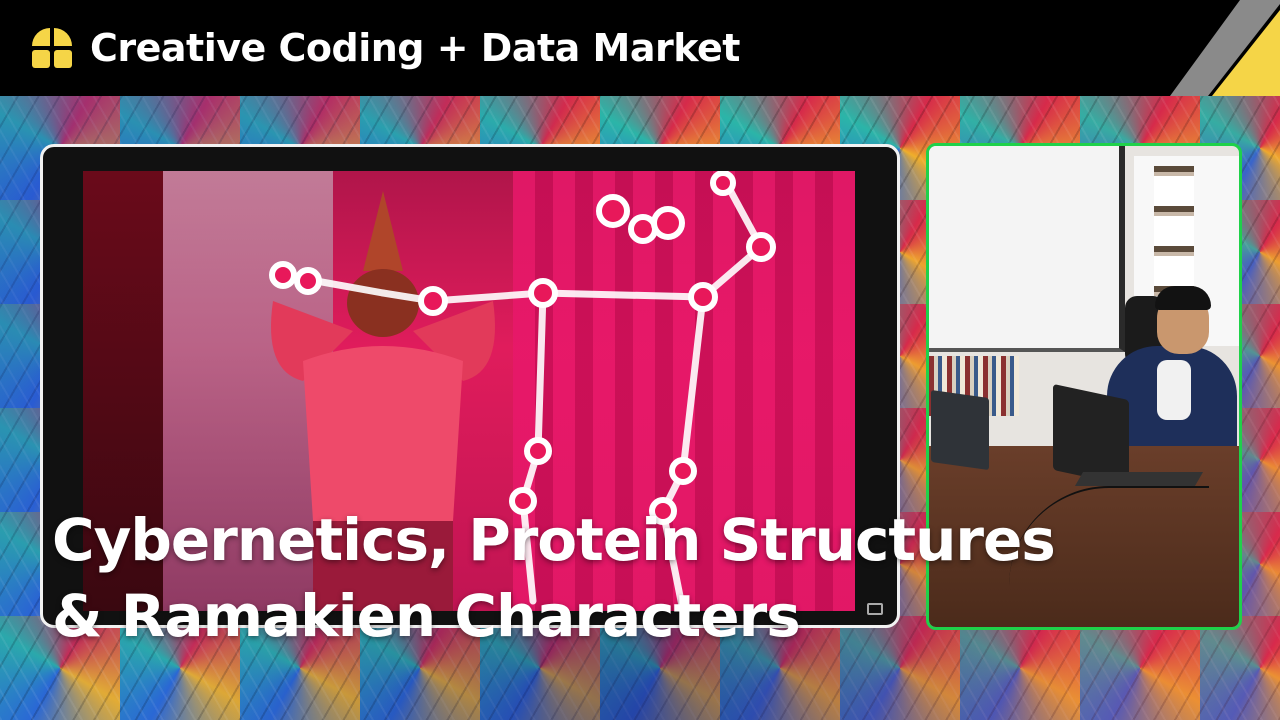 The image size is (1280, 720). What do you see at coordinates (426, 616) in the screenshot?
I see `title-line-2: & Ramakien Characters` at bounding box center [426, 616].